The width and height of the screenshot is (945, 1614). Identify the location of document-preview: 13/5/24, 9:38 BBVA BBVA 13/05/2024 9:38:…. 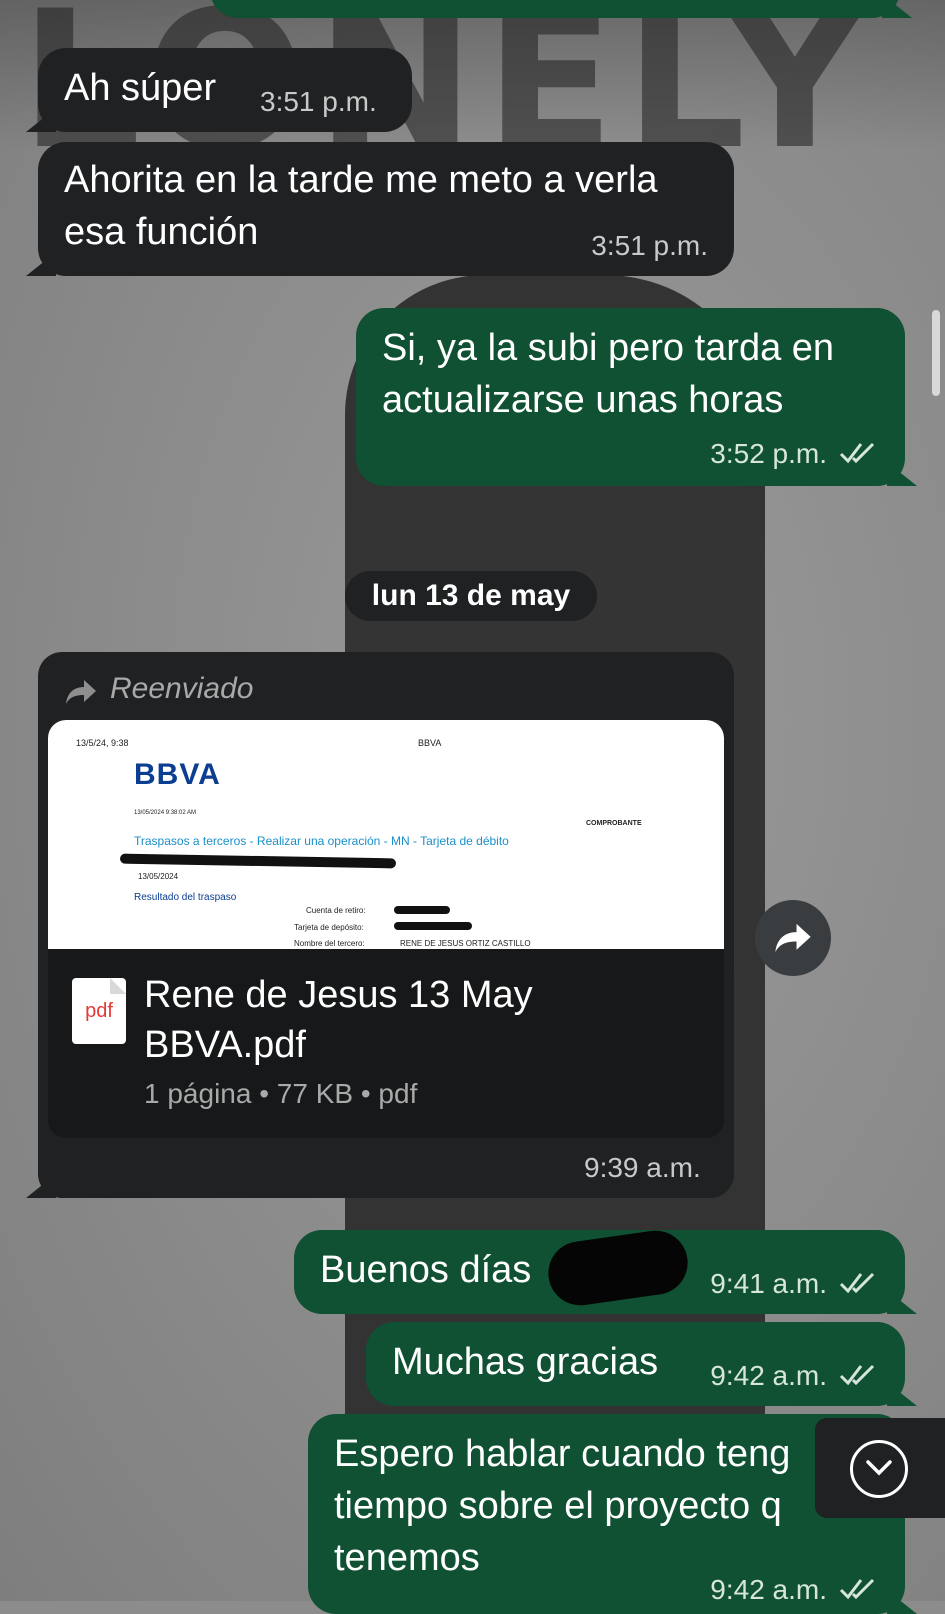
(386, 834).